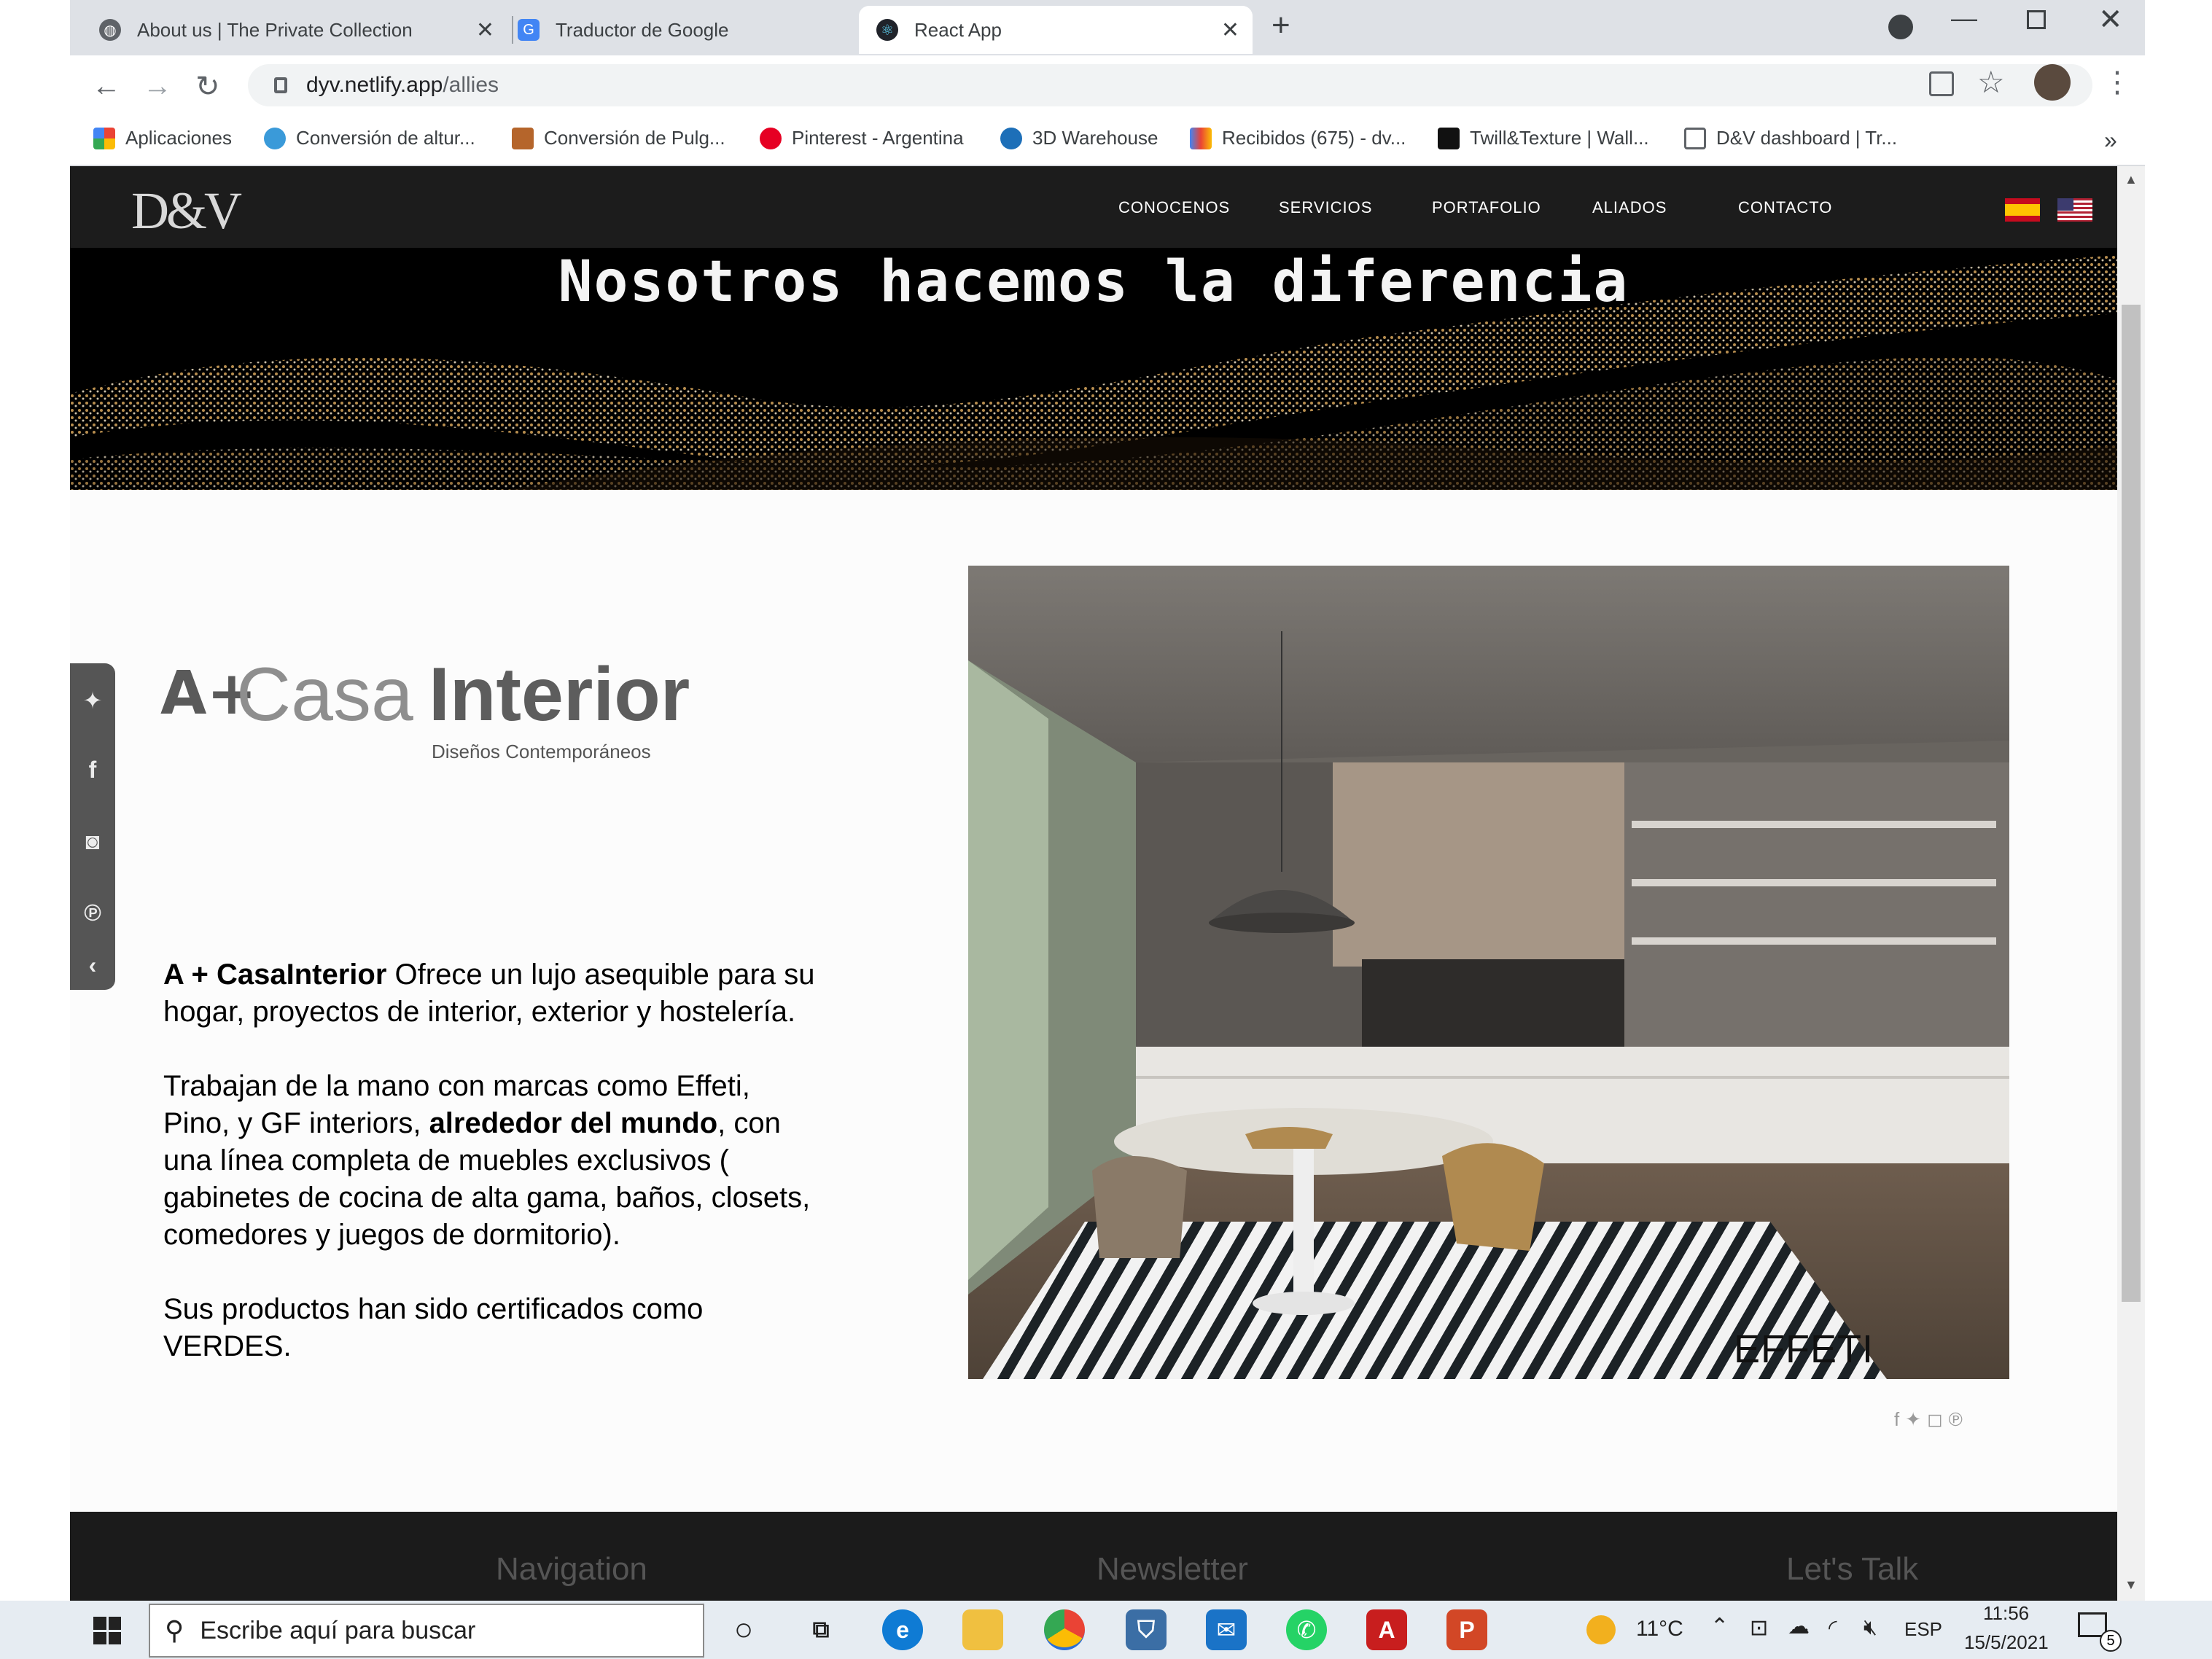 The height and width of the screenshot is (1659, 2212). I want to click on edge-icon: e, so click(902, 1629).